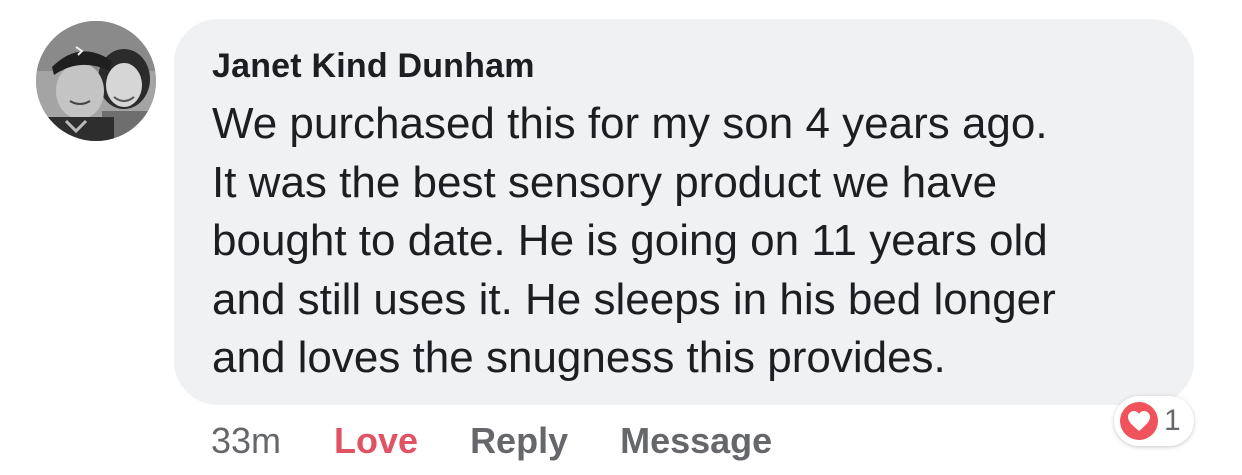  Describe the element at coordinates (376, 441) in the screenshot. I see `love-button: Love` at that location.